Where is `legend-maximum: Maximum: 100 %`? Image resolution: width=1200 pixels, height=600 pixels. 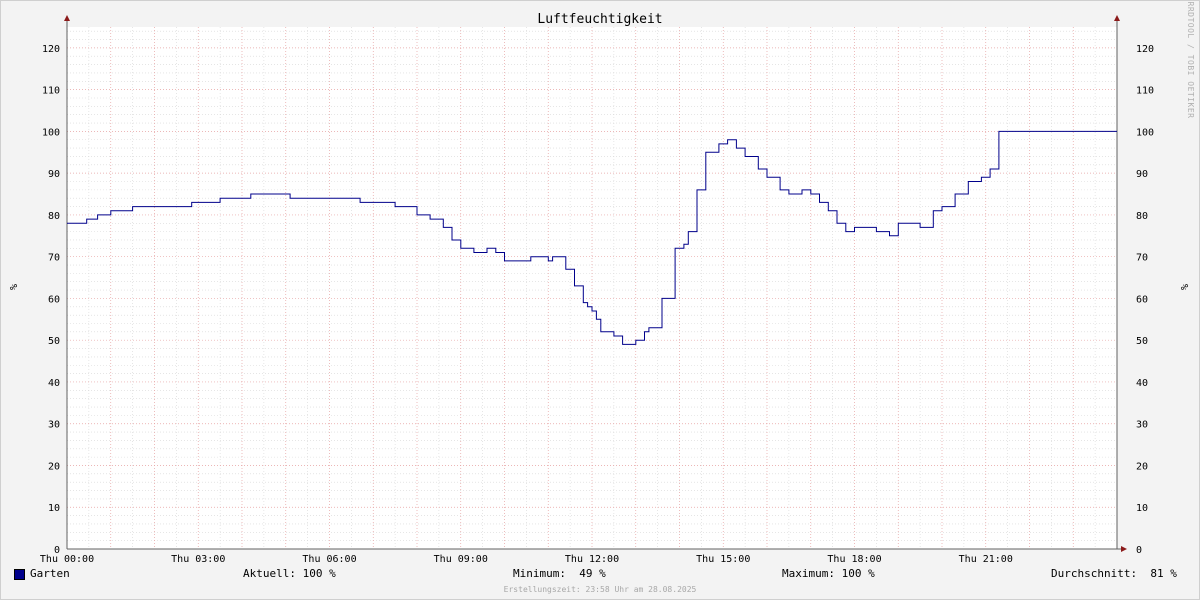
legend-maximum: Maximum: 100 % is located at coordinates (828, 573).